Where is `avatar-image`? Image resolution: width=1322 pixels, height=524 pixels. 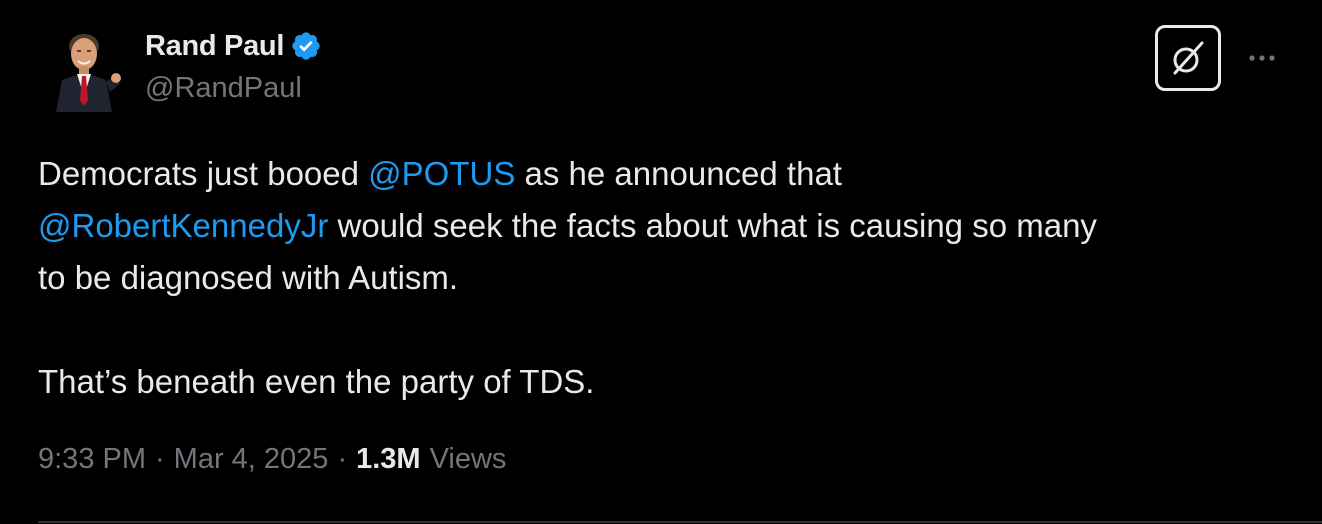 avatar-image is located at coordinates (89, 69).